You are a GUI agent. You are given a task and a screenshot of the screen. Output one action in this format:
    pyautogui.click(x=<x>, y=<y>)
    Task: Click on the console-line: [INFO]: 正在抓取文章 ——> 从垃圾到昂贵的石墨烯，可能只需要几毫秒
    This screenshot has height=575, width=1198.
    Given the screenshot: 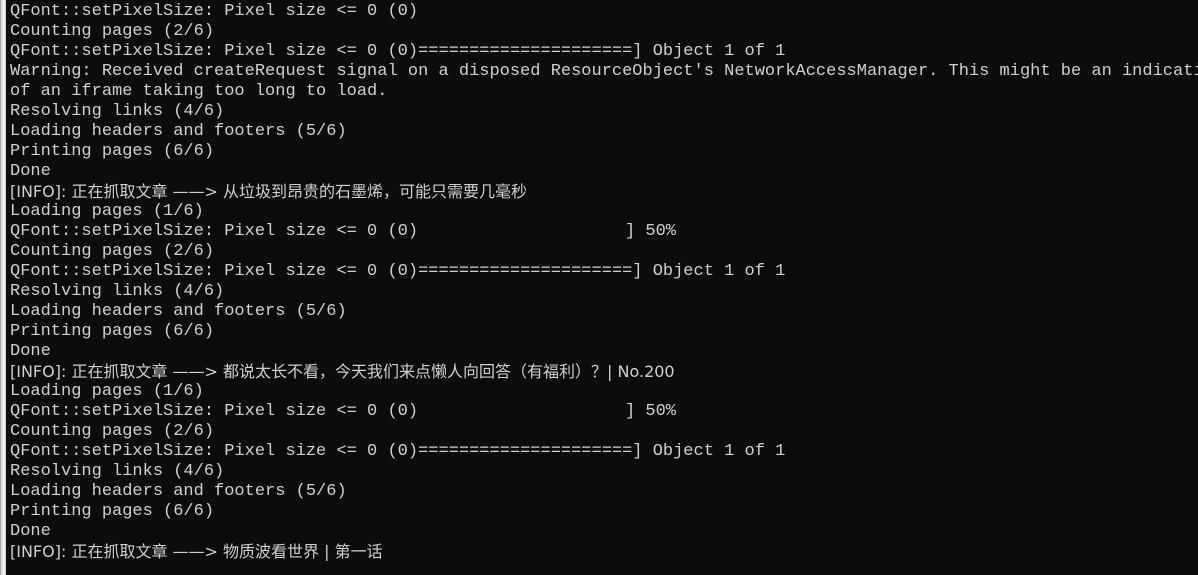 What is the action you would take?
    pyautogui.click(x=269, y=191)
    